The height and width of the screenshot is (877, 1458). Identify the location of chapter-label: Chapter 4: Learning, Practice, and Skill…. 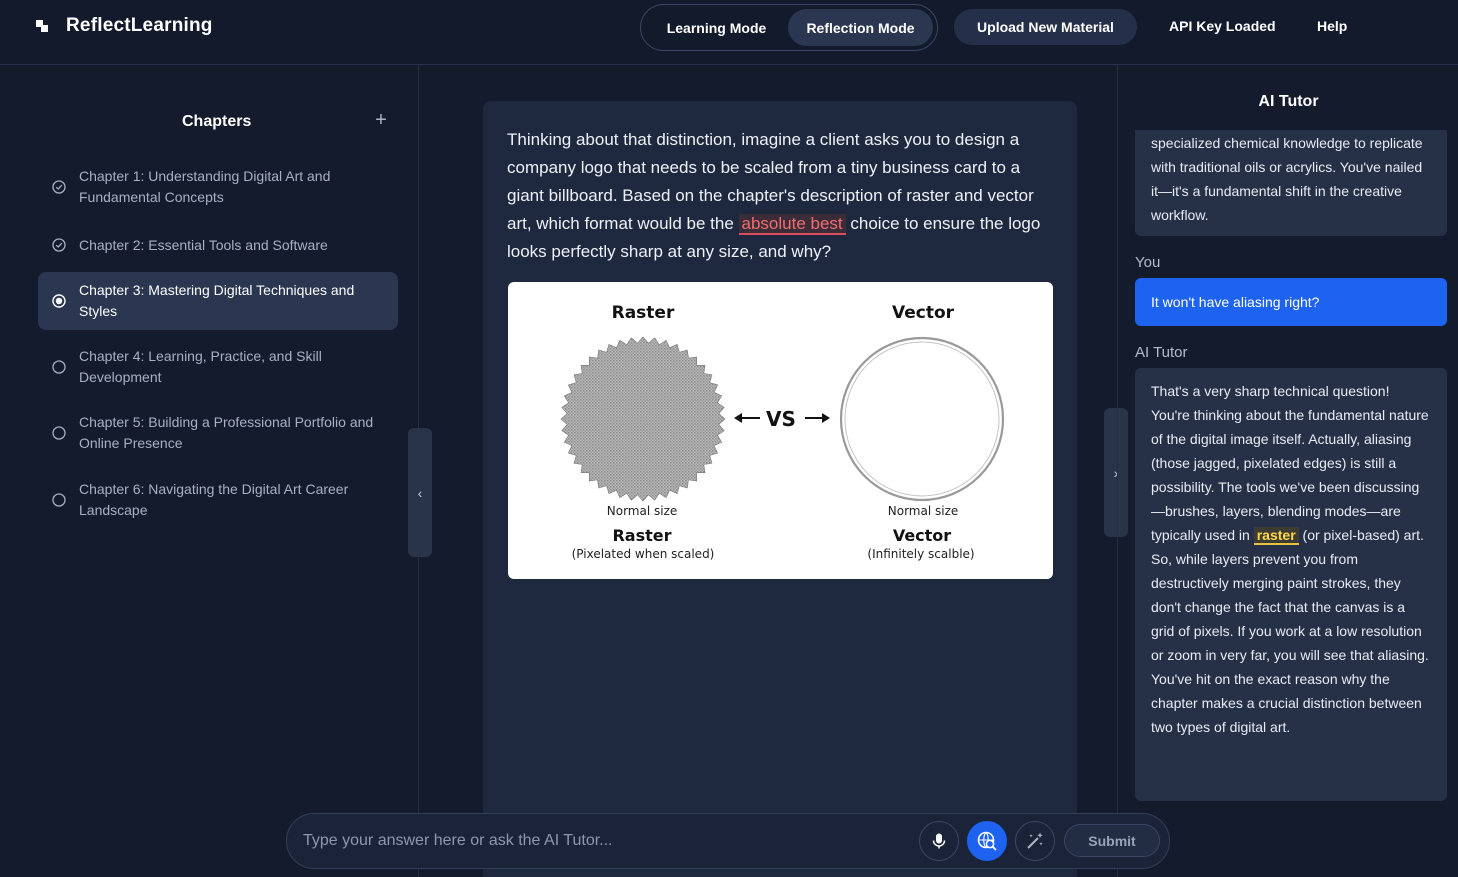
(200, 366).